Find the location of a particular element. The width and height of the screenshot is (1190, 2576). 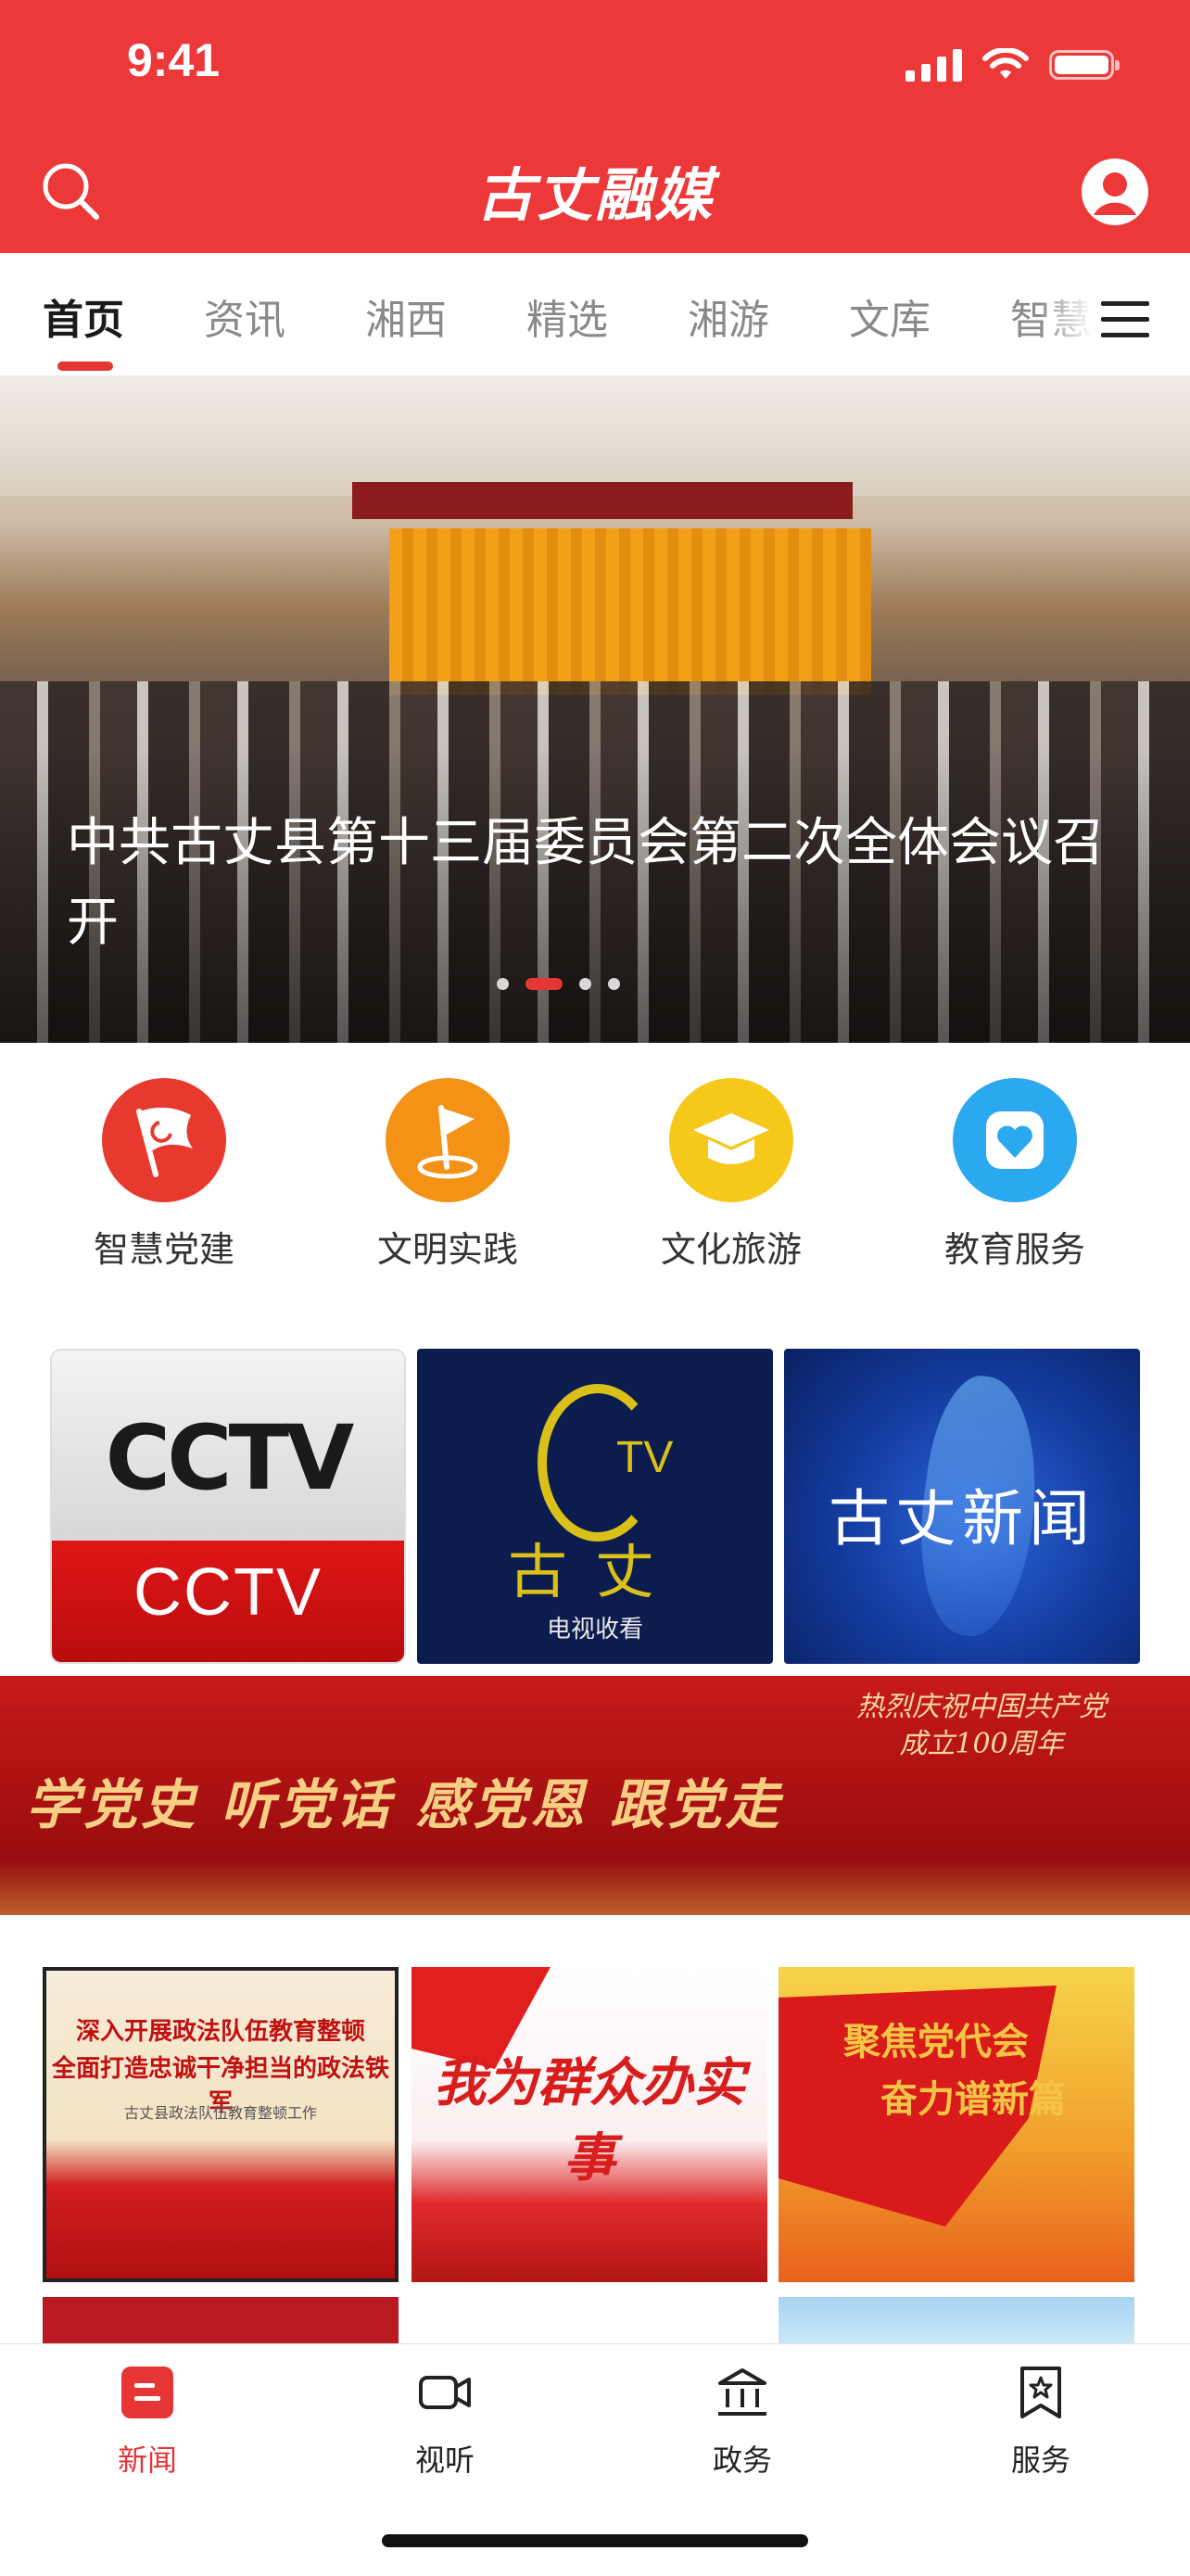

tab-news: 资讯 is located at coordinates (244, 316).